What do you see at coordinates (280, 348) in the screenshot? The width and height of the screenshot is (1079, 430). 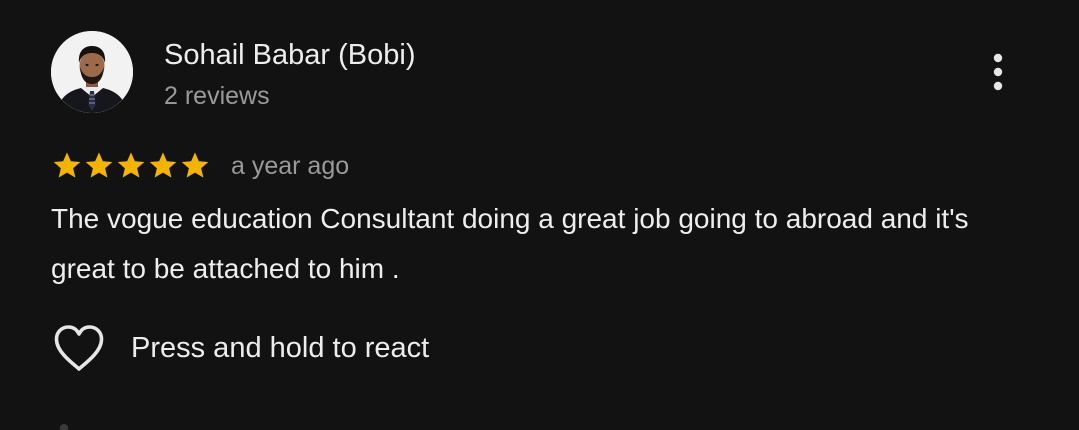 I see `react-label: Press and hold to react` at bounding box center [280, 348].